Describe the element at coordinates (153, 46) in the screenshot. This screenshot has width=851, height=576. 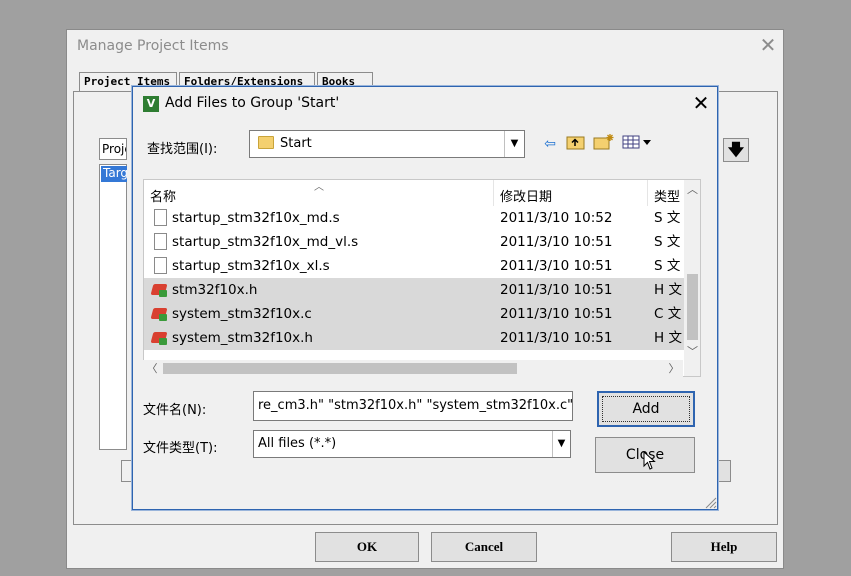
I see `manage-window-title: Manage Project Items` at that location.